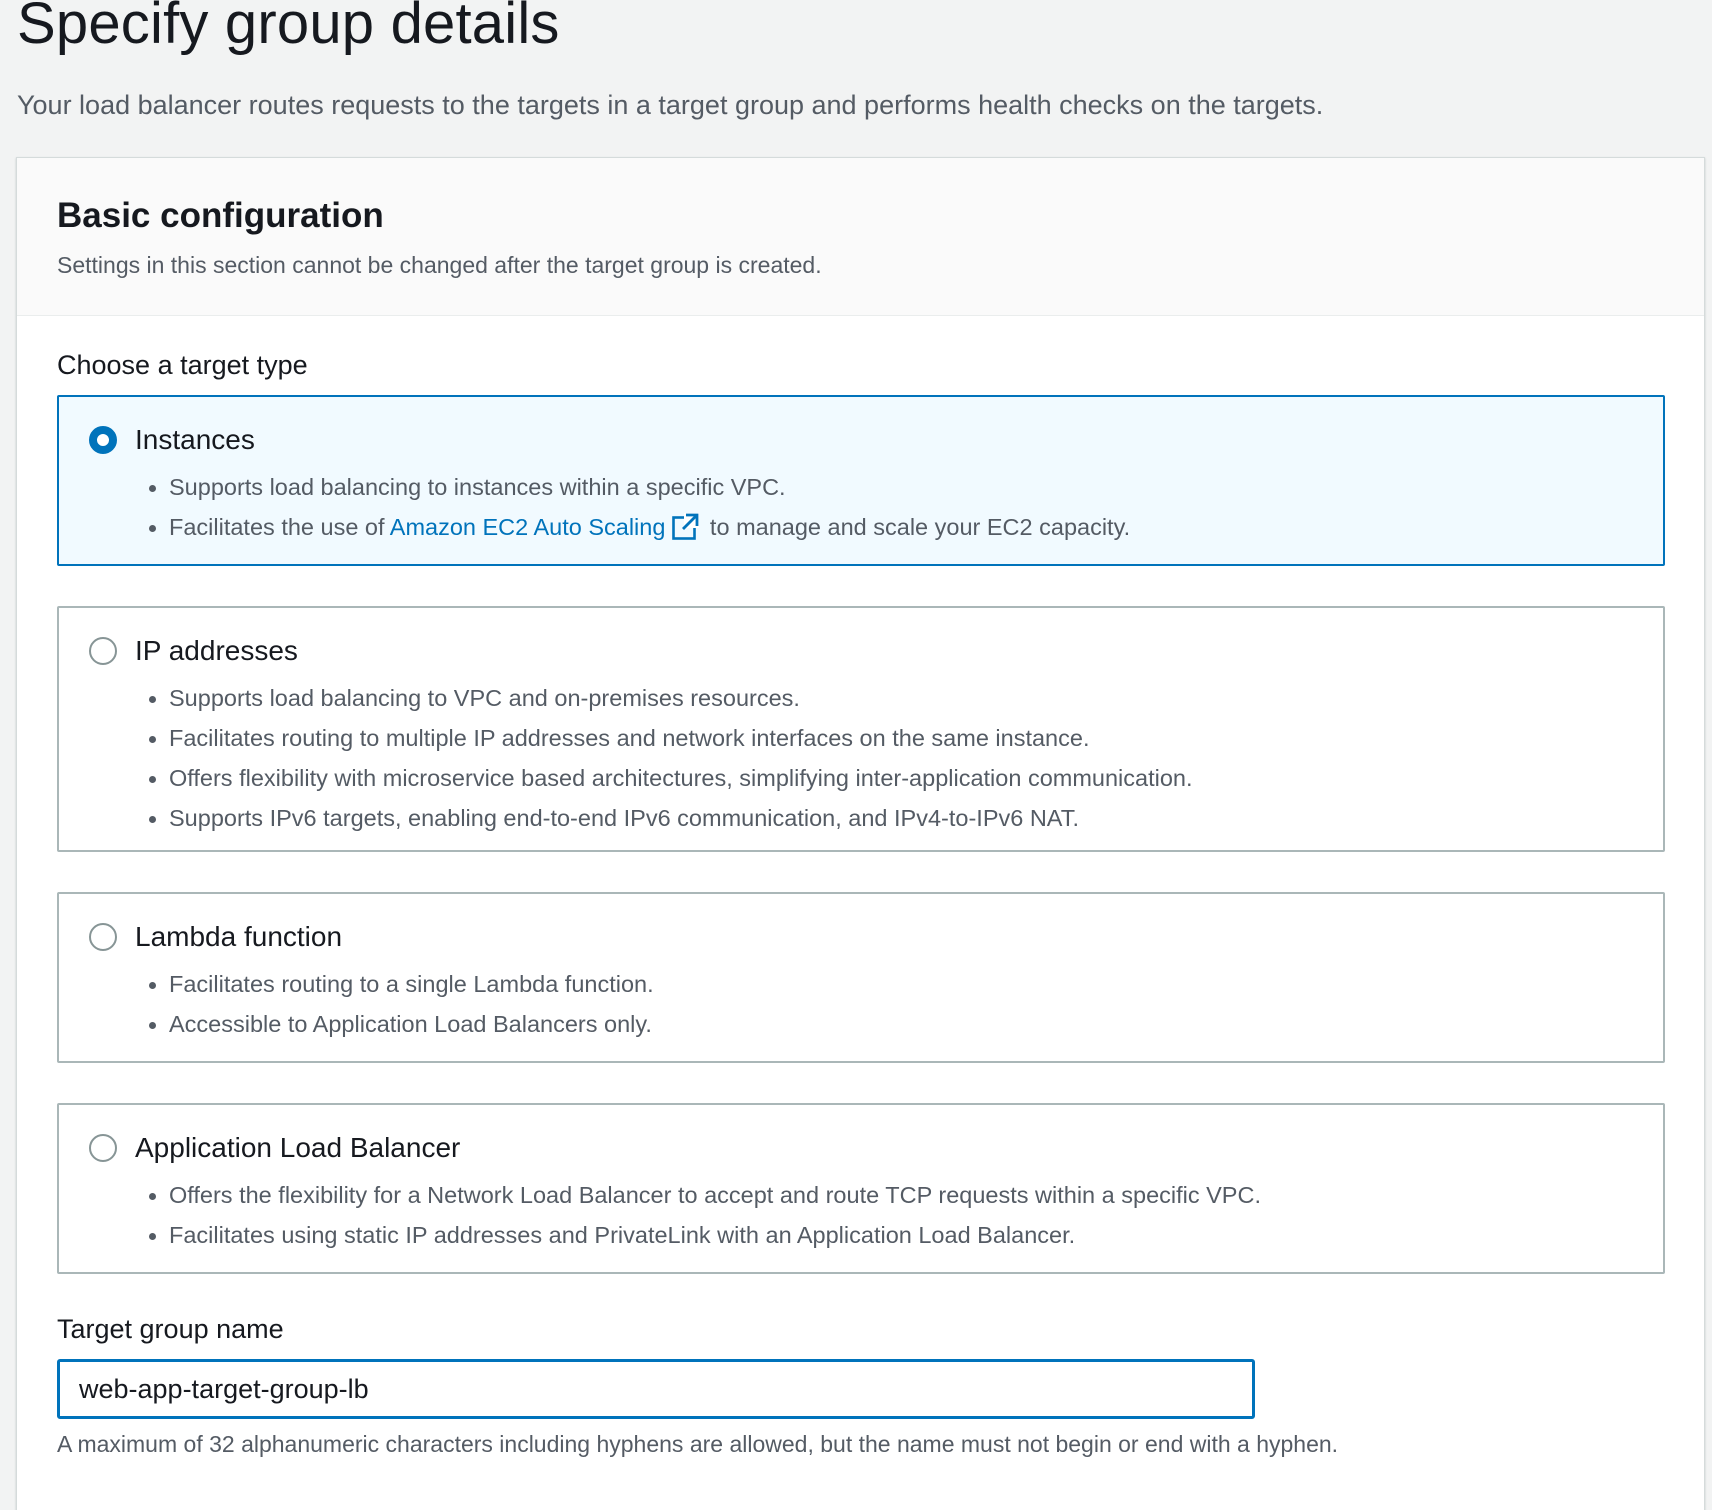 This screenshot has width=1712, height=1510. Describe the element at coordinates (861, 937) in the screenshot. I see `option-head: Lambda function` at that location.